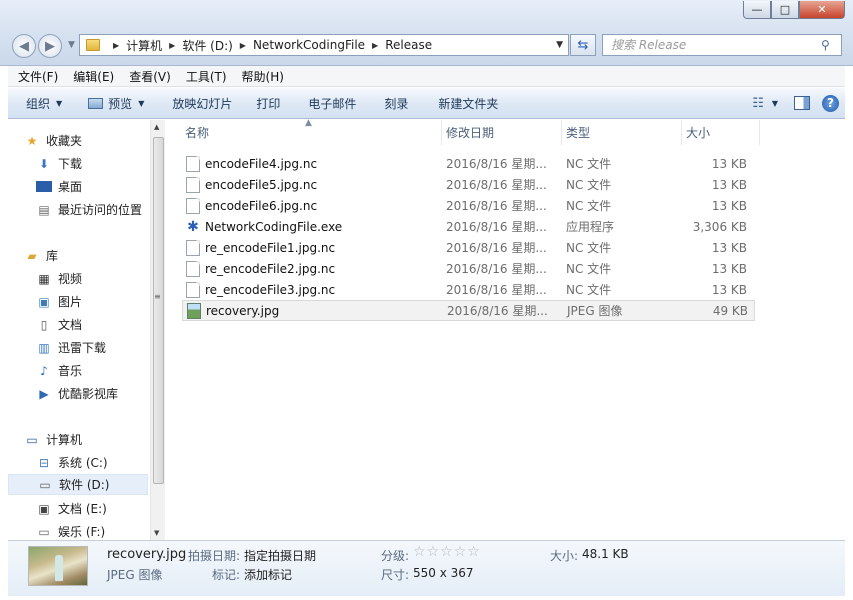 This screenshot has width=853, height=600. Describe the element at coordinates (87, 439) in the screenshot. I see `nav-computer: ▭ 计算机` at that location.